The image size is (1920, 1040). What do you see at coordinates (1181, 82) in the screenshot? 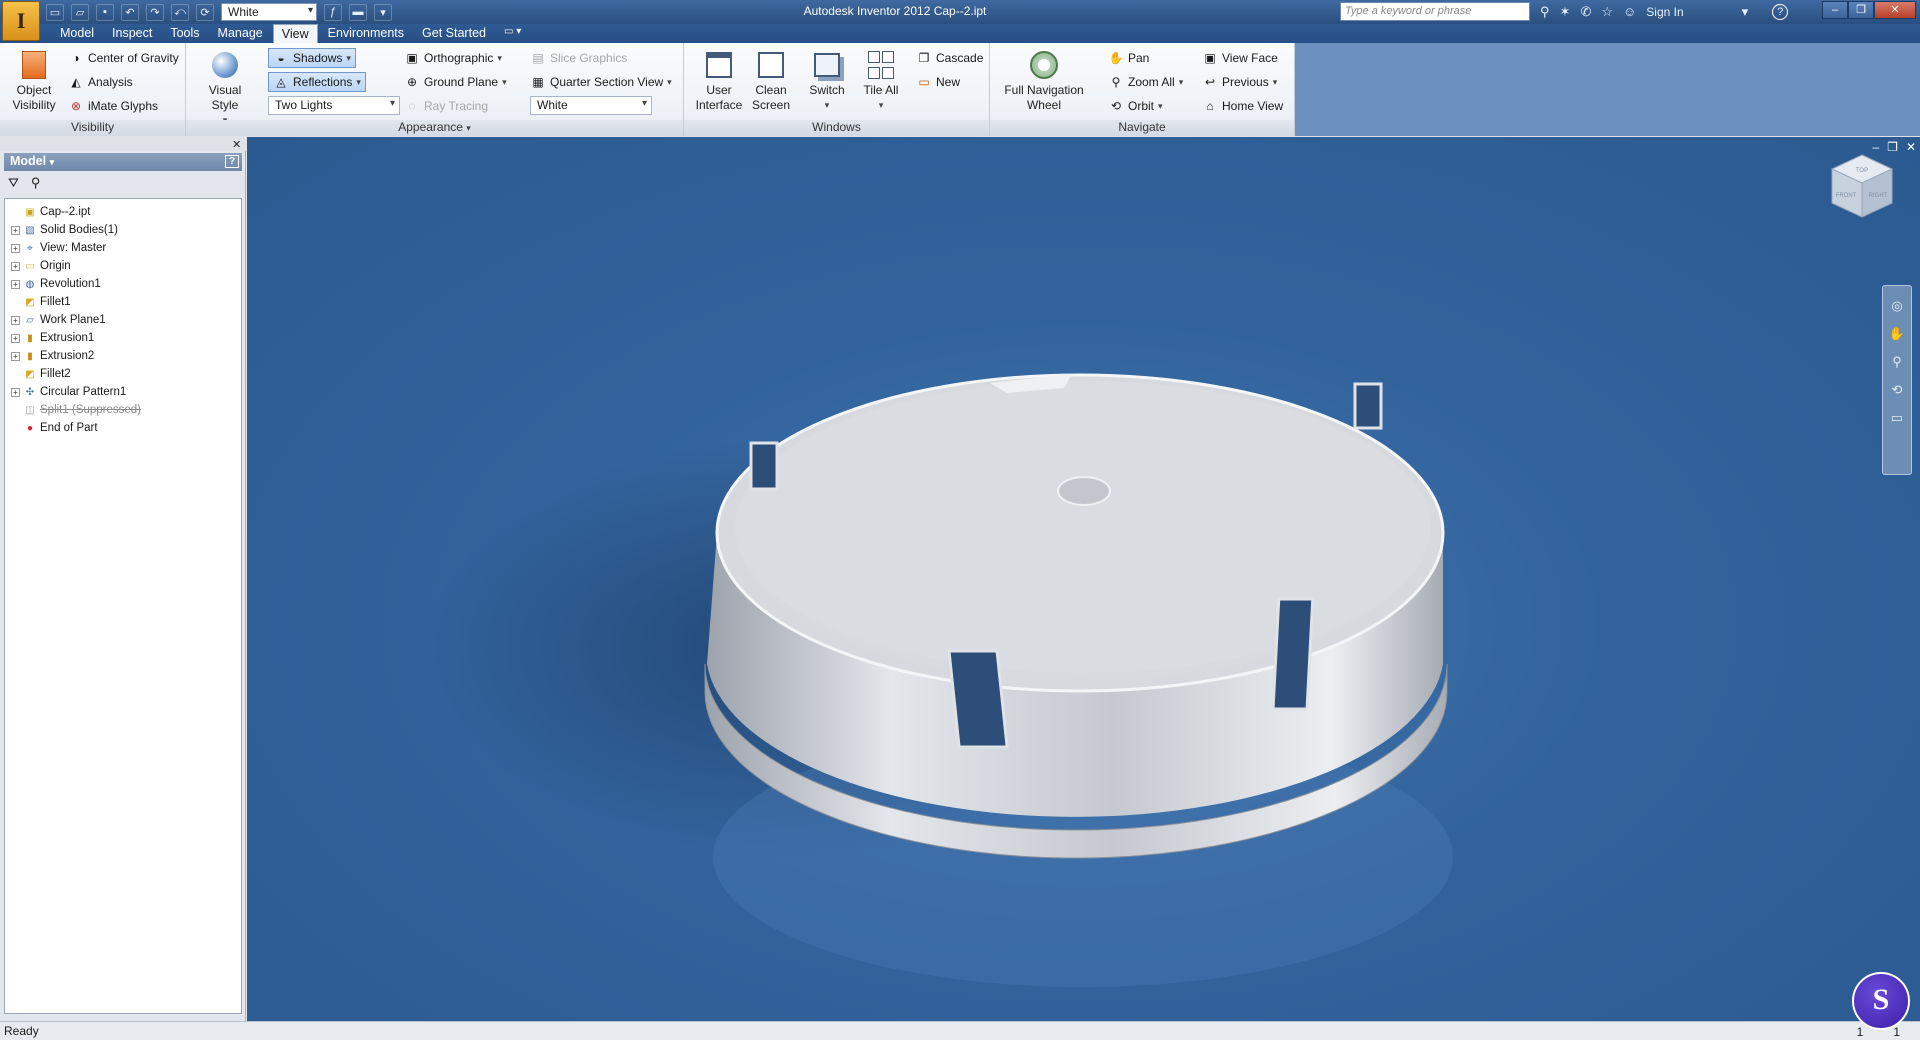
I see `zoom-dropdown-icon: ▾` at bounding box center [1181, 82].